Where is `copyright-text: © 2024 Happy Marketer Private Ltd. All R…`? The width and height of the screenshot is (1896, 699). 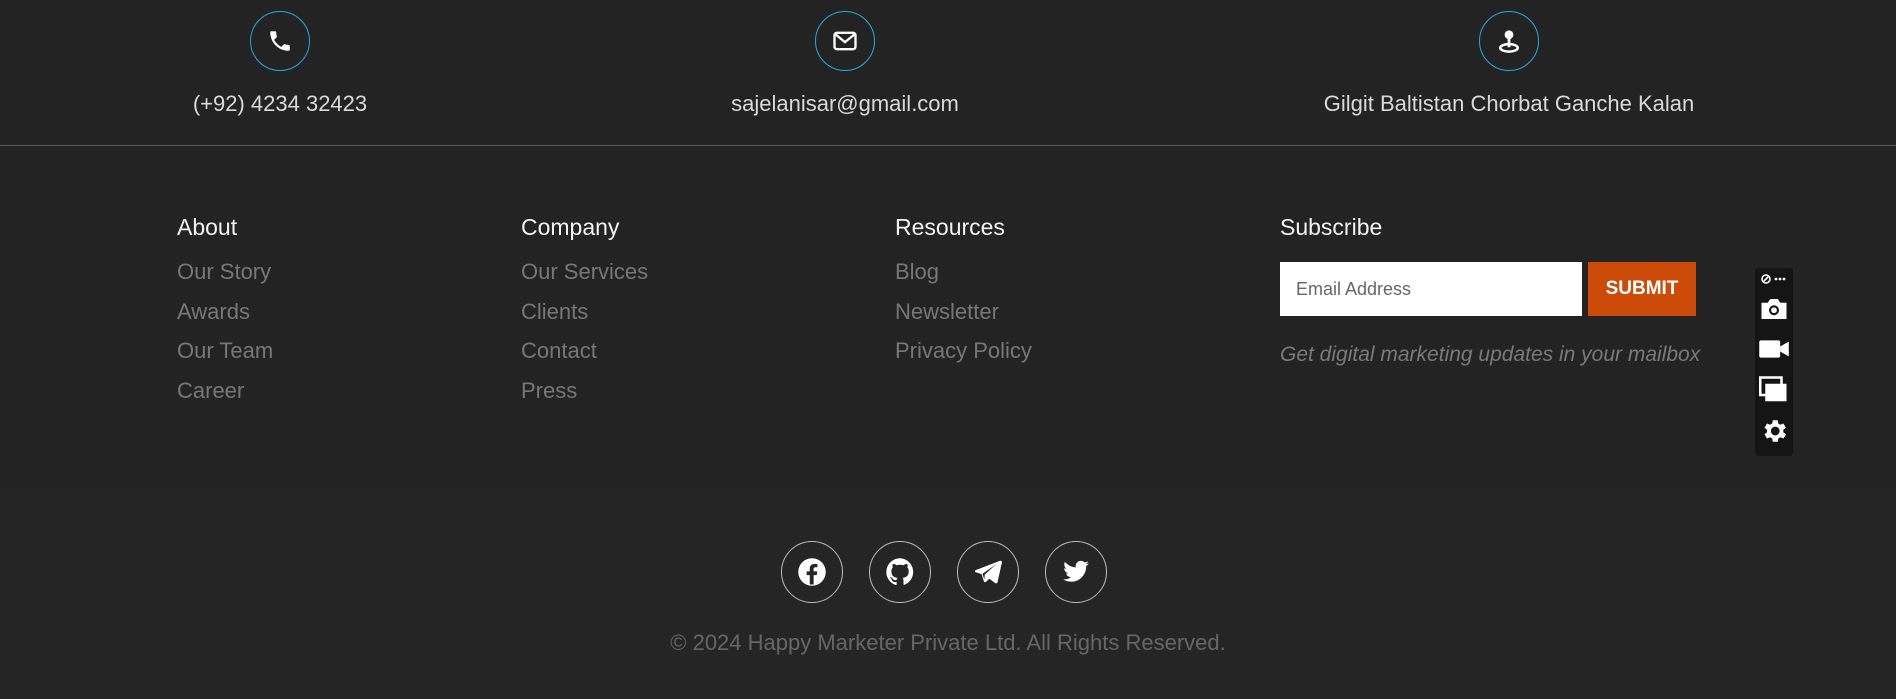
copyright-text: © 2024 Happy Marketer Private Ltd. All R… is located at coordinates (948, 642).